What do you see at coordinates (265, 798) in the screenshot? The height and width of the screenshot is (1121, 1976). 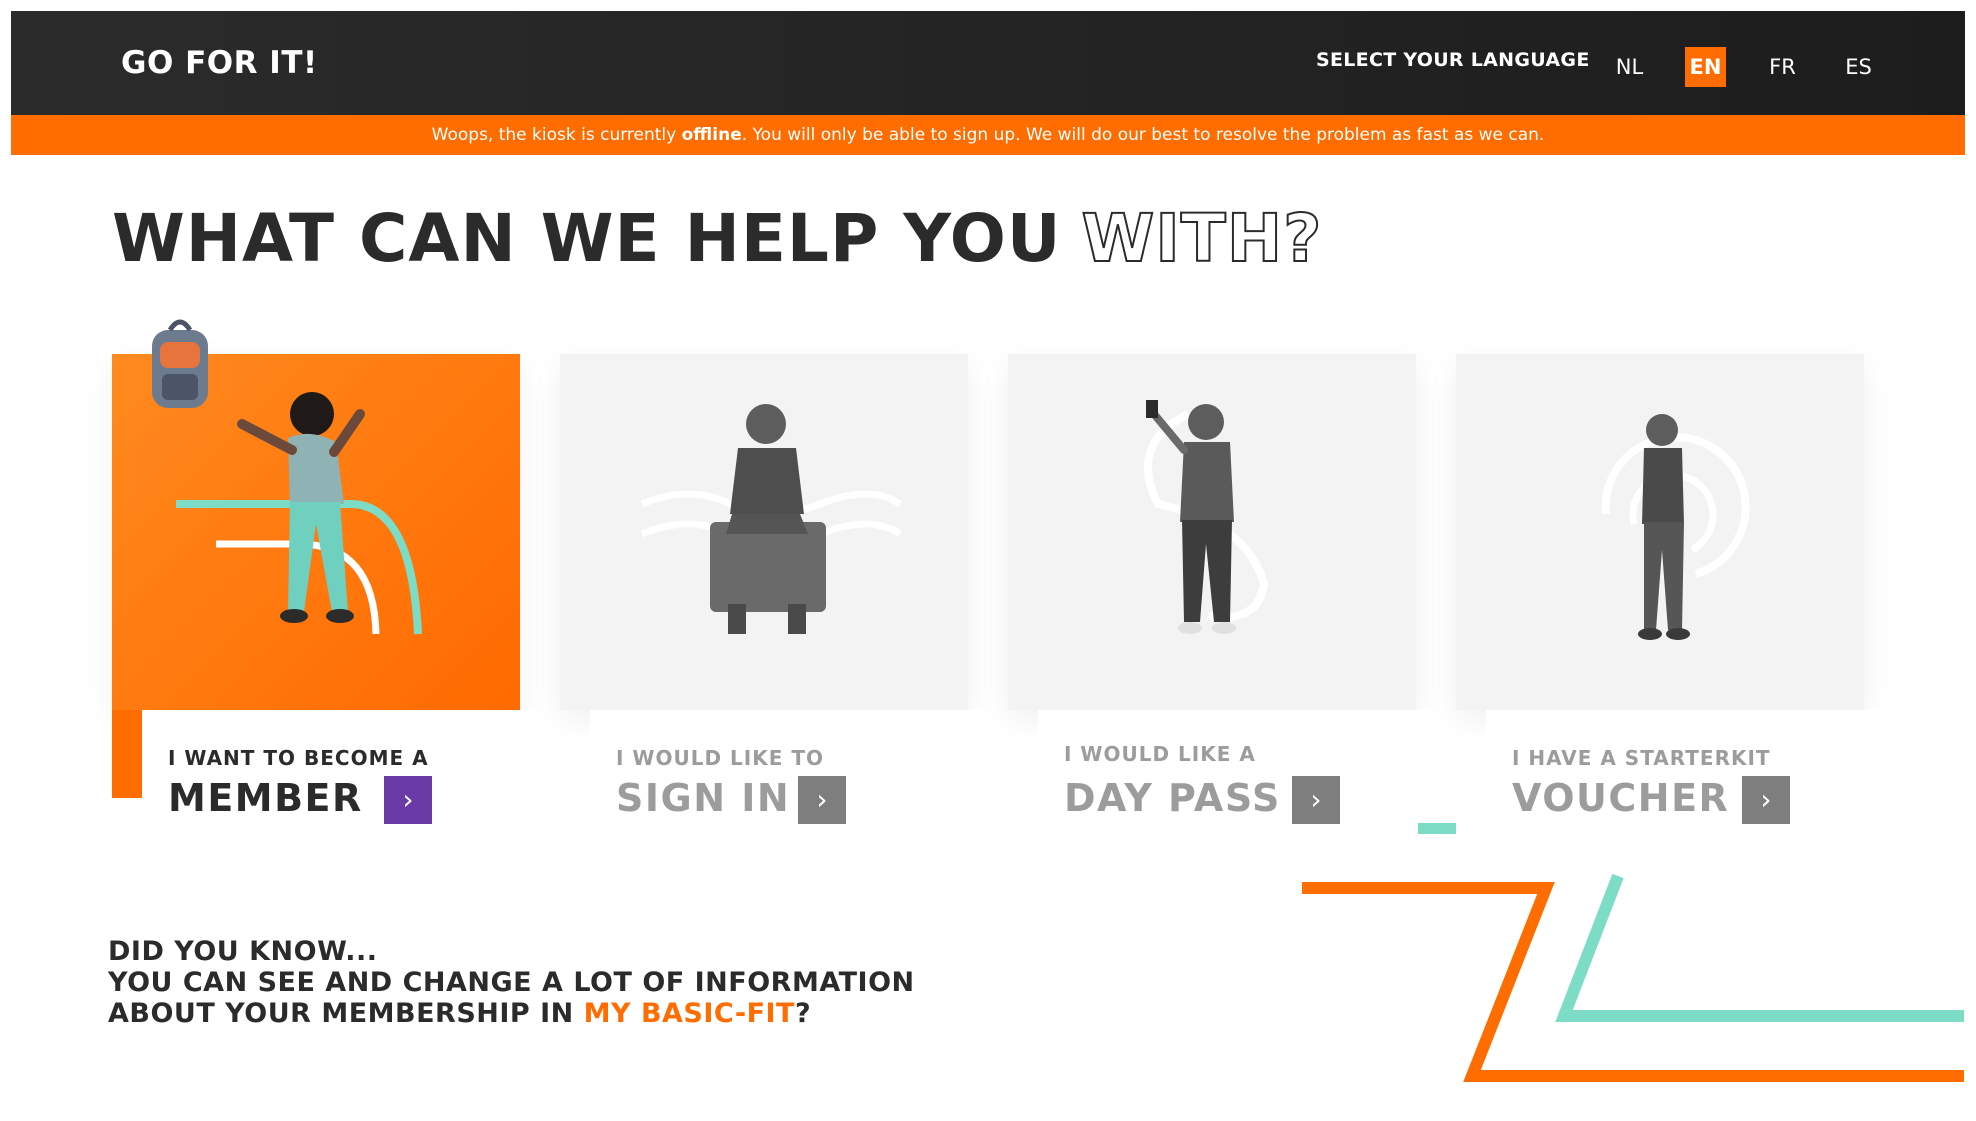 I see `member-card-title: MEMBER` at bounding box center [265, 798].